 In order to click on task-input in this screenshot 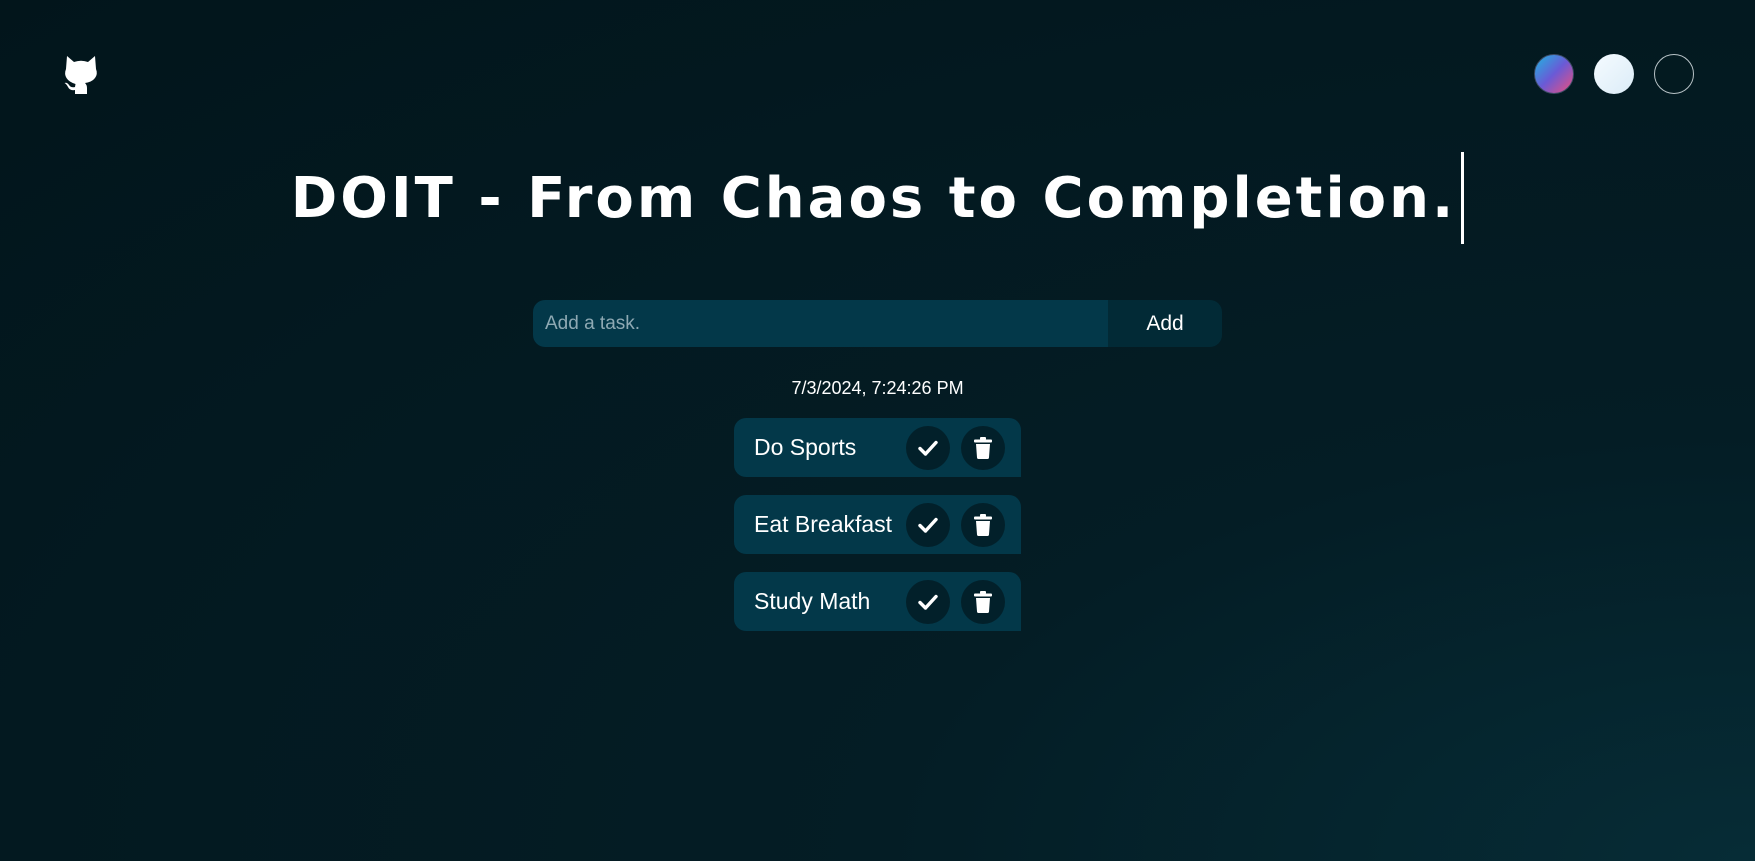, I will do `click(820, 323)`.